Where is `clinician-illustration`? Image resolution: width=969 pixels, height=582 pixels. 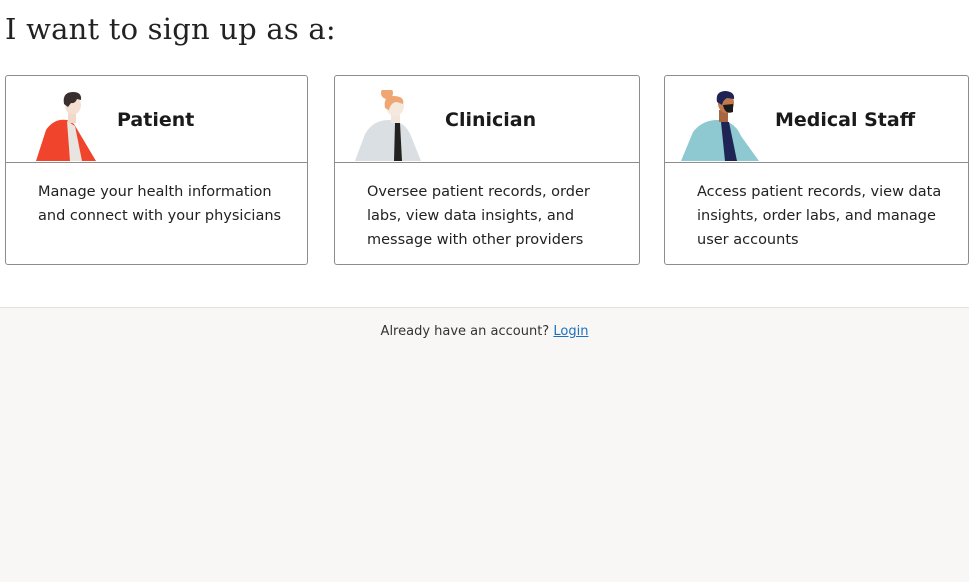 clinician-illustration is located at coordinates (388, 125).